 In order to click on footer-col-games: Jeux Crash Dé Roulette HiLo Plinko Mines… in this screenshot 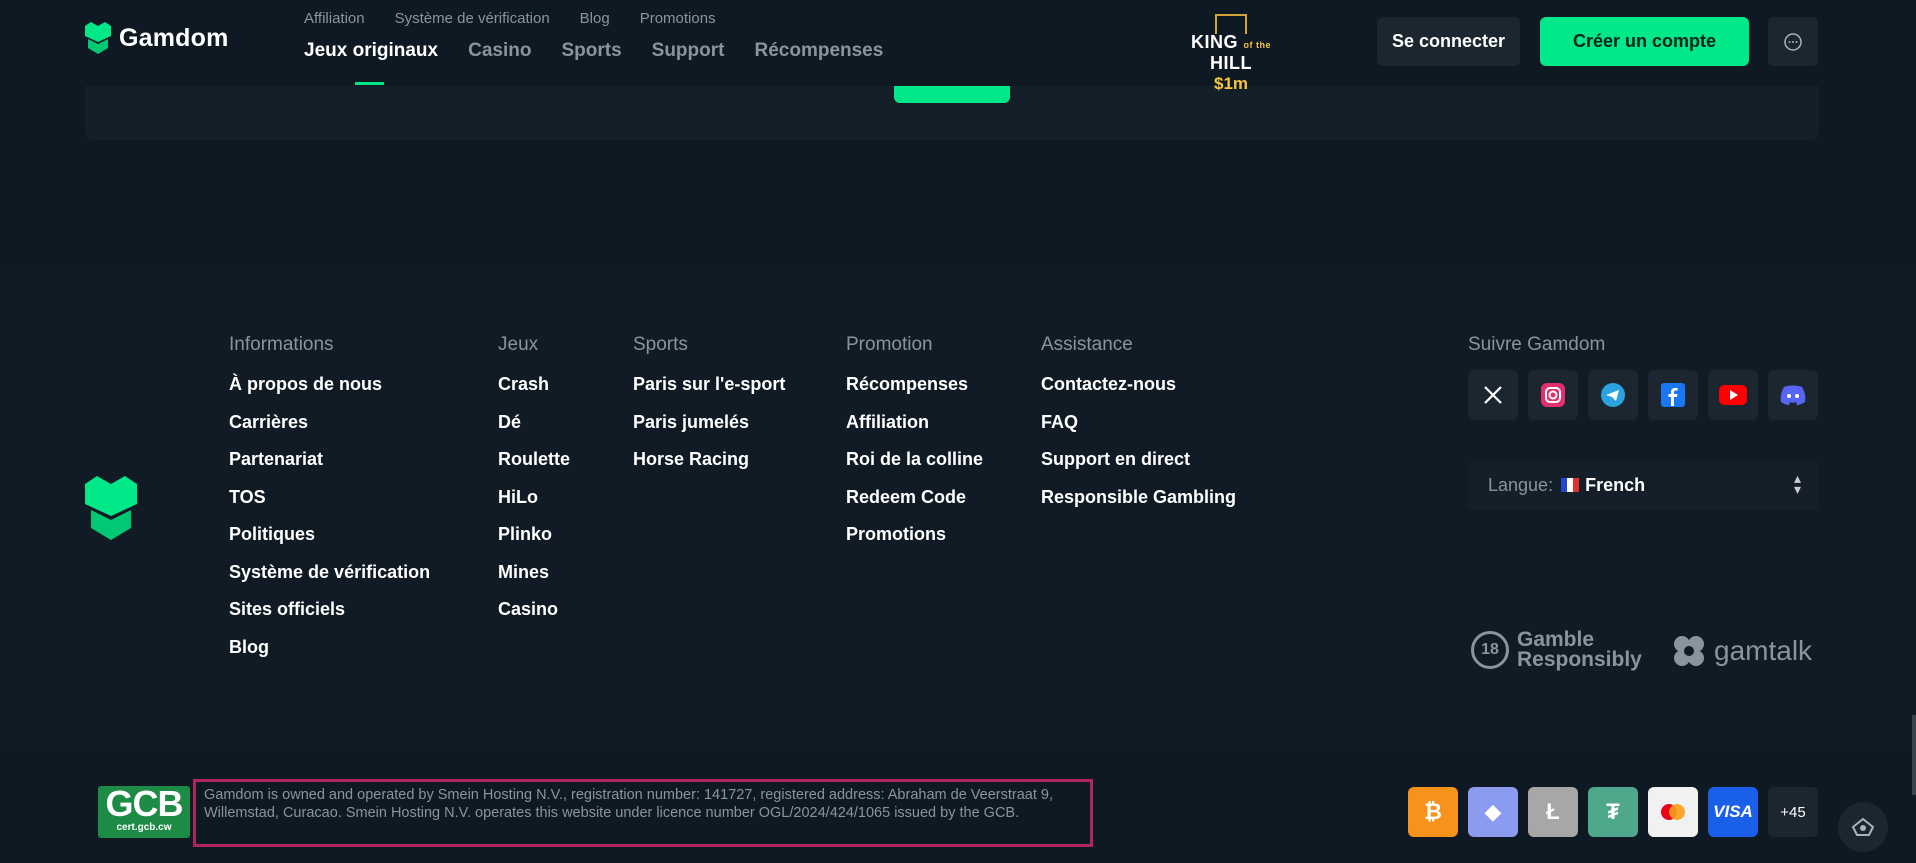, I will do `click(534, 485)`.